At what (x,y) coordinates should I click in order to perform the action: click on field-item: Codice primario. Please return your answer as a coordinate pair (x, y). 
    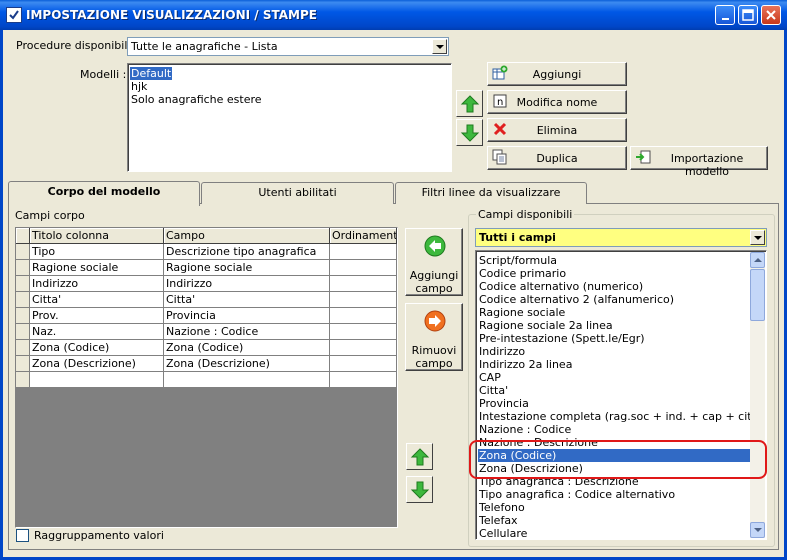
    Looking at the image, I should click on (615, 273).